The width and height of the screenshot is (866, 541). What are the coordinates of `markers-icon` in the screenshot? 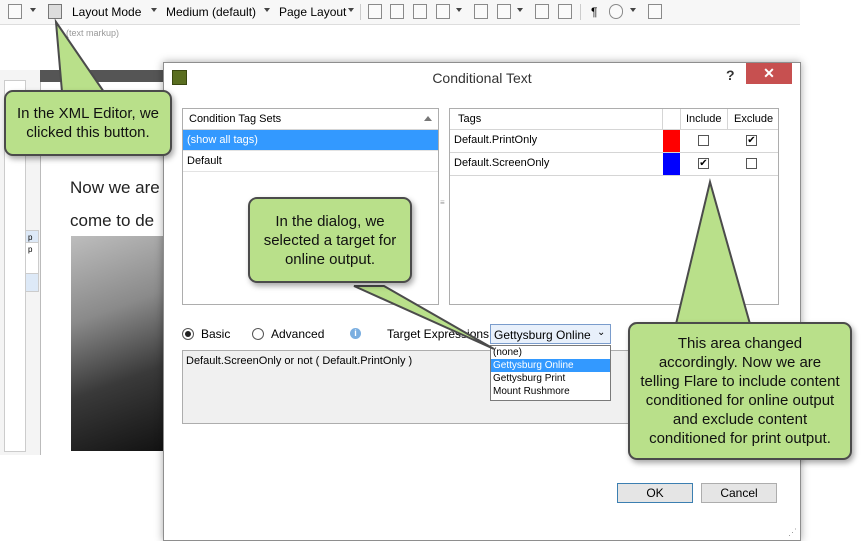 It's located at (443, 11).